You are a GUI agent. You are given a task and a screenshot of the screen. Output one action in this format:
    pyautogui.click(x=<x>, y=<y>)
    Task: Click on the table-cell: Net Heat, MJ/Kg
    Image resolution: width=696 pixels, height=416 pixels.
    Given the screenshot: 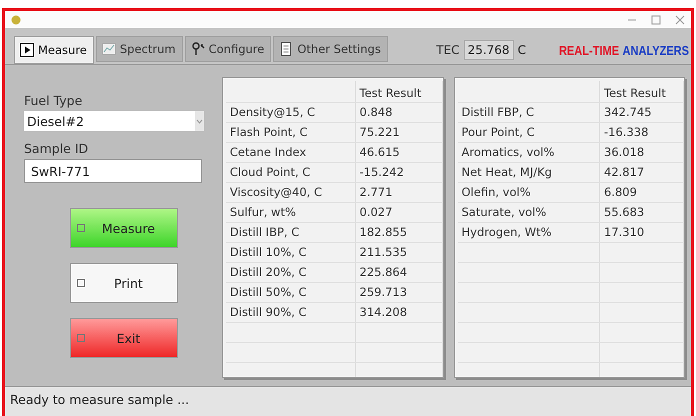 What is the action you would take?
    pyautogui.click(x=529, y=173)
    